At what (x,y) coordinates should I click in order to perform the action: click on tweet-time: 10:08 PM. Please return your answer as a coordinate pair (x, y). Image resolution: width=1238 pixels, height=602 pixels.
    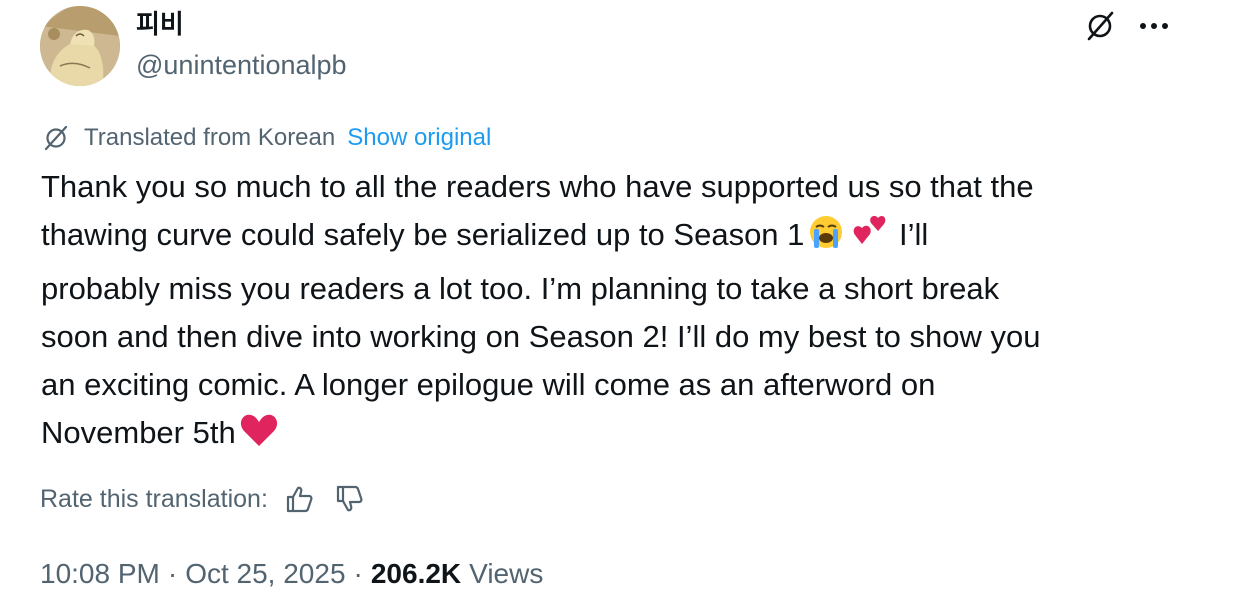
    Looking at the image, I should click on (100, 574).